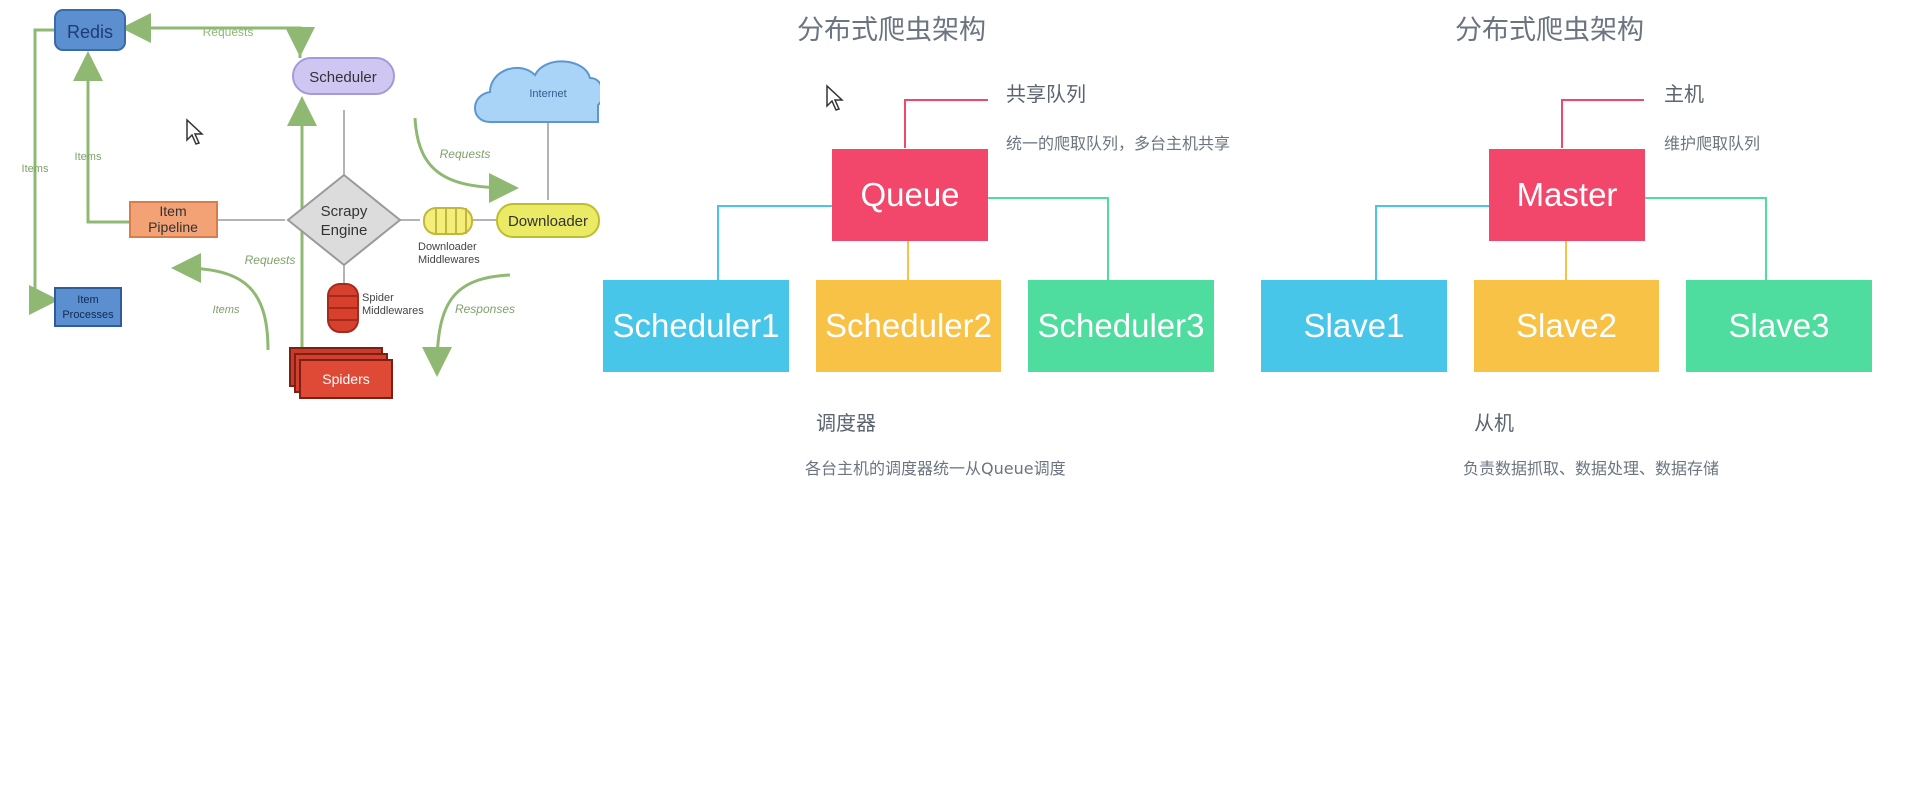 This screenshot has width=1913, height=807. I want to click on spiders-node: Spiders, so click(341, 373).